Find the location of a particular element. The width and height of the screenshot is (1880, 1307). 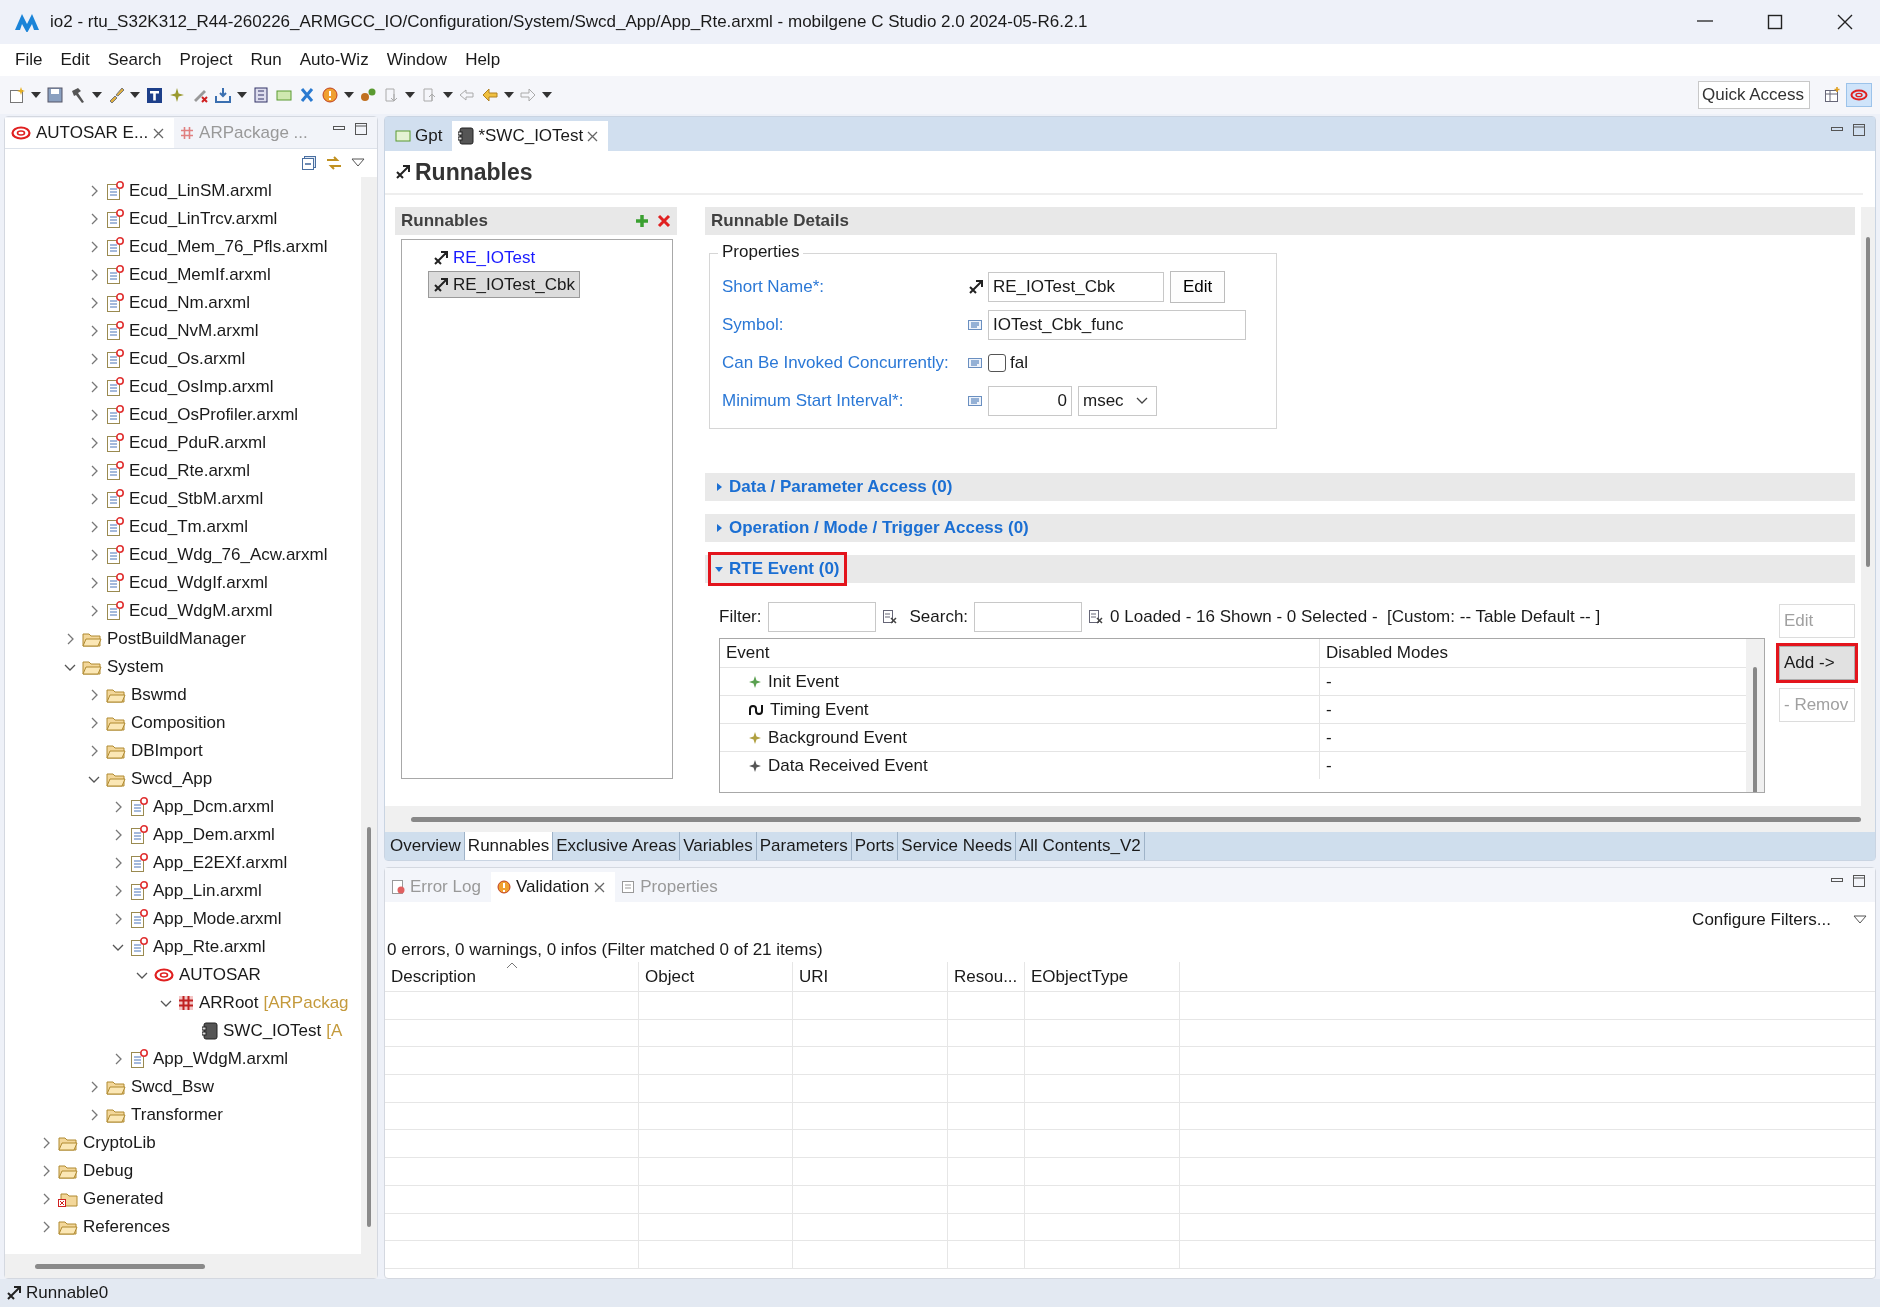

page-tab: Variables is located at coordinates (718, 846).